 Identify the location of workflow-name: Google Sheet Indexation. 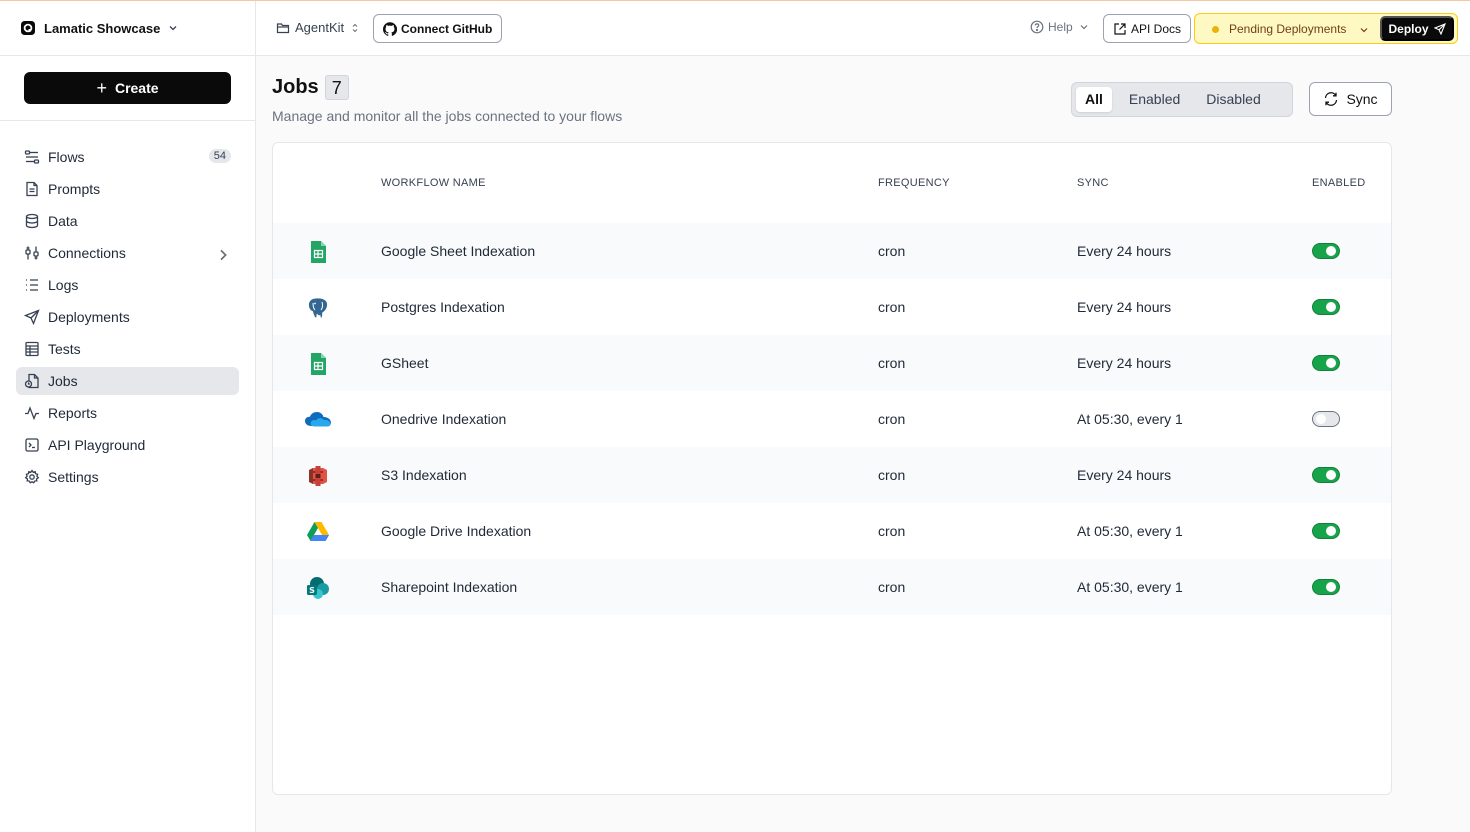
(458, 251).